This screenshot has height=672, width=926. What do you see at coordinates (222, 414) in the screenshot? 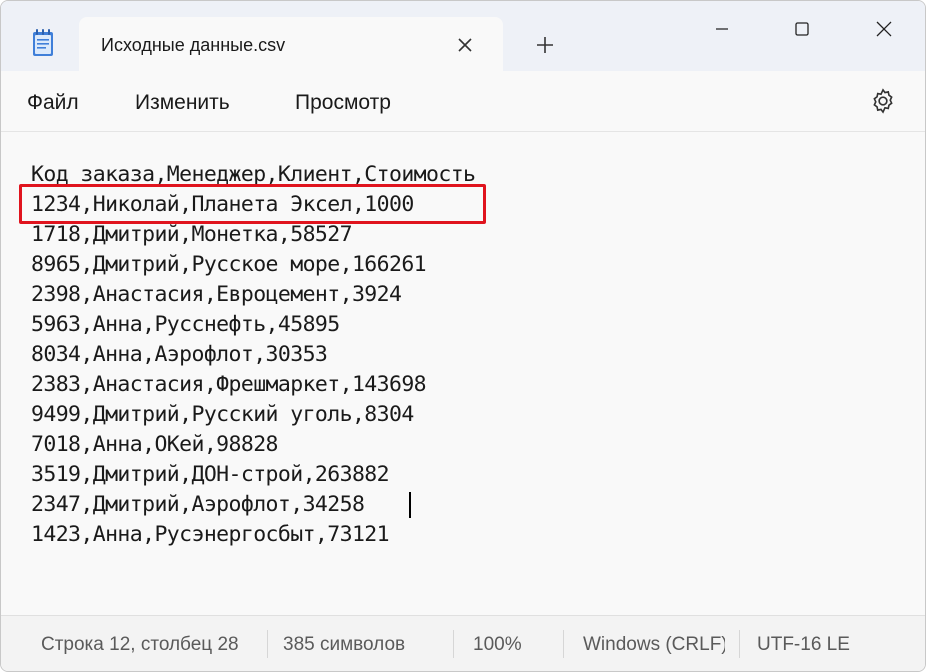
I see `text-line: 9499,Дмитрий,Русский уголь,8304` at bounding box center [222, 414].